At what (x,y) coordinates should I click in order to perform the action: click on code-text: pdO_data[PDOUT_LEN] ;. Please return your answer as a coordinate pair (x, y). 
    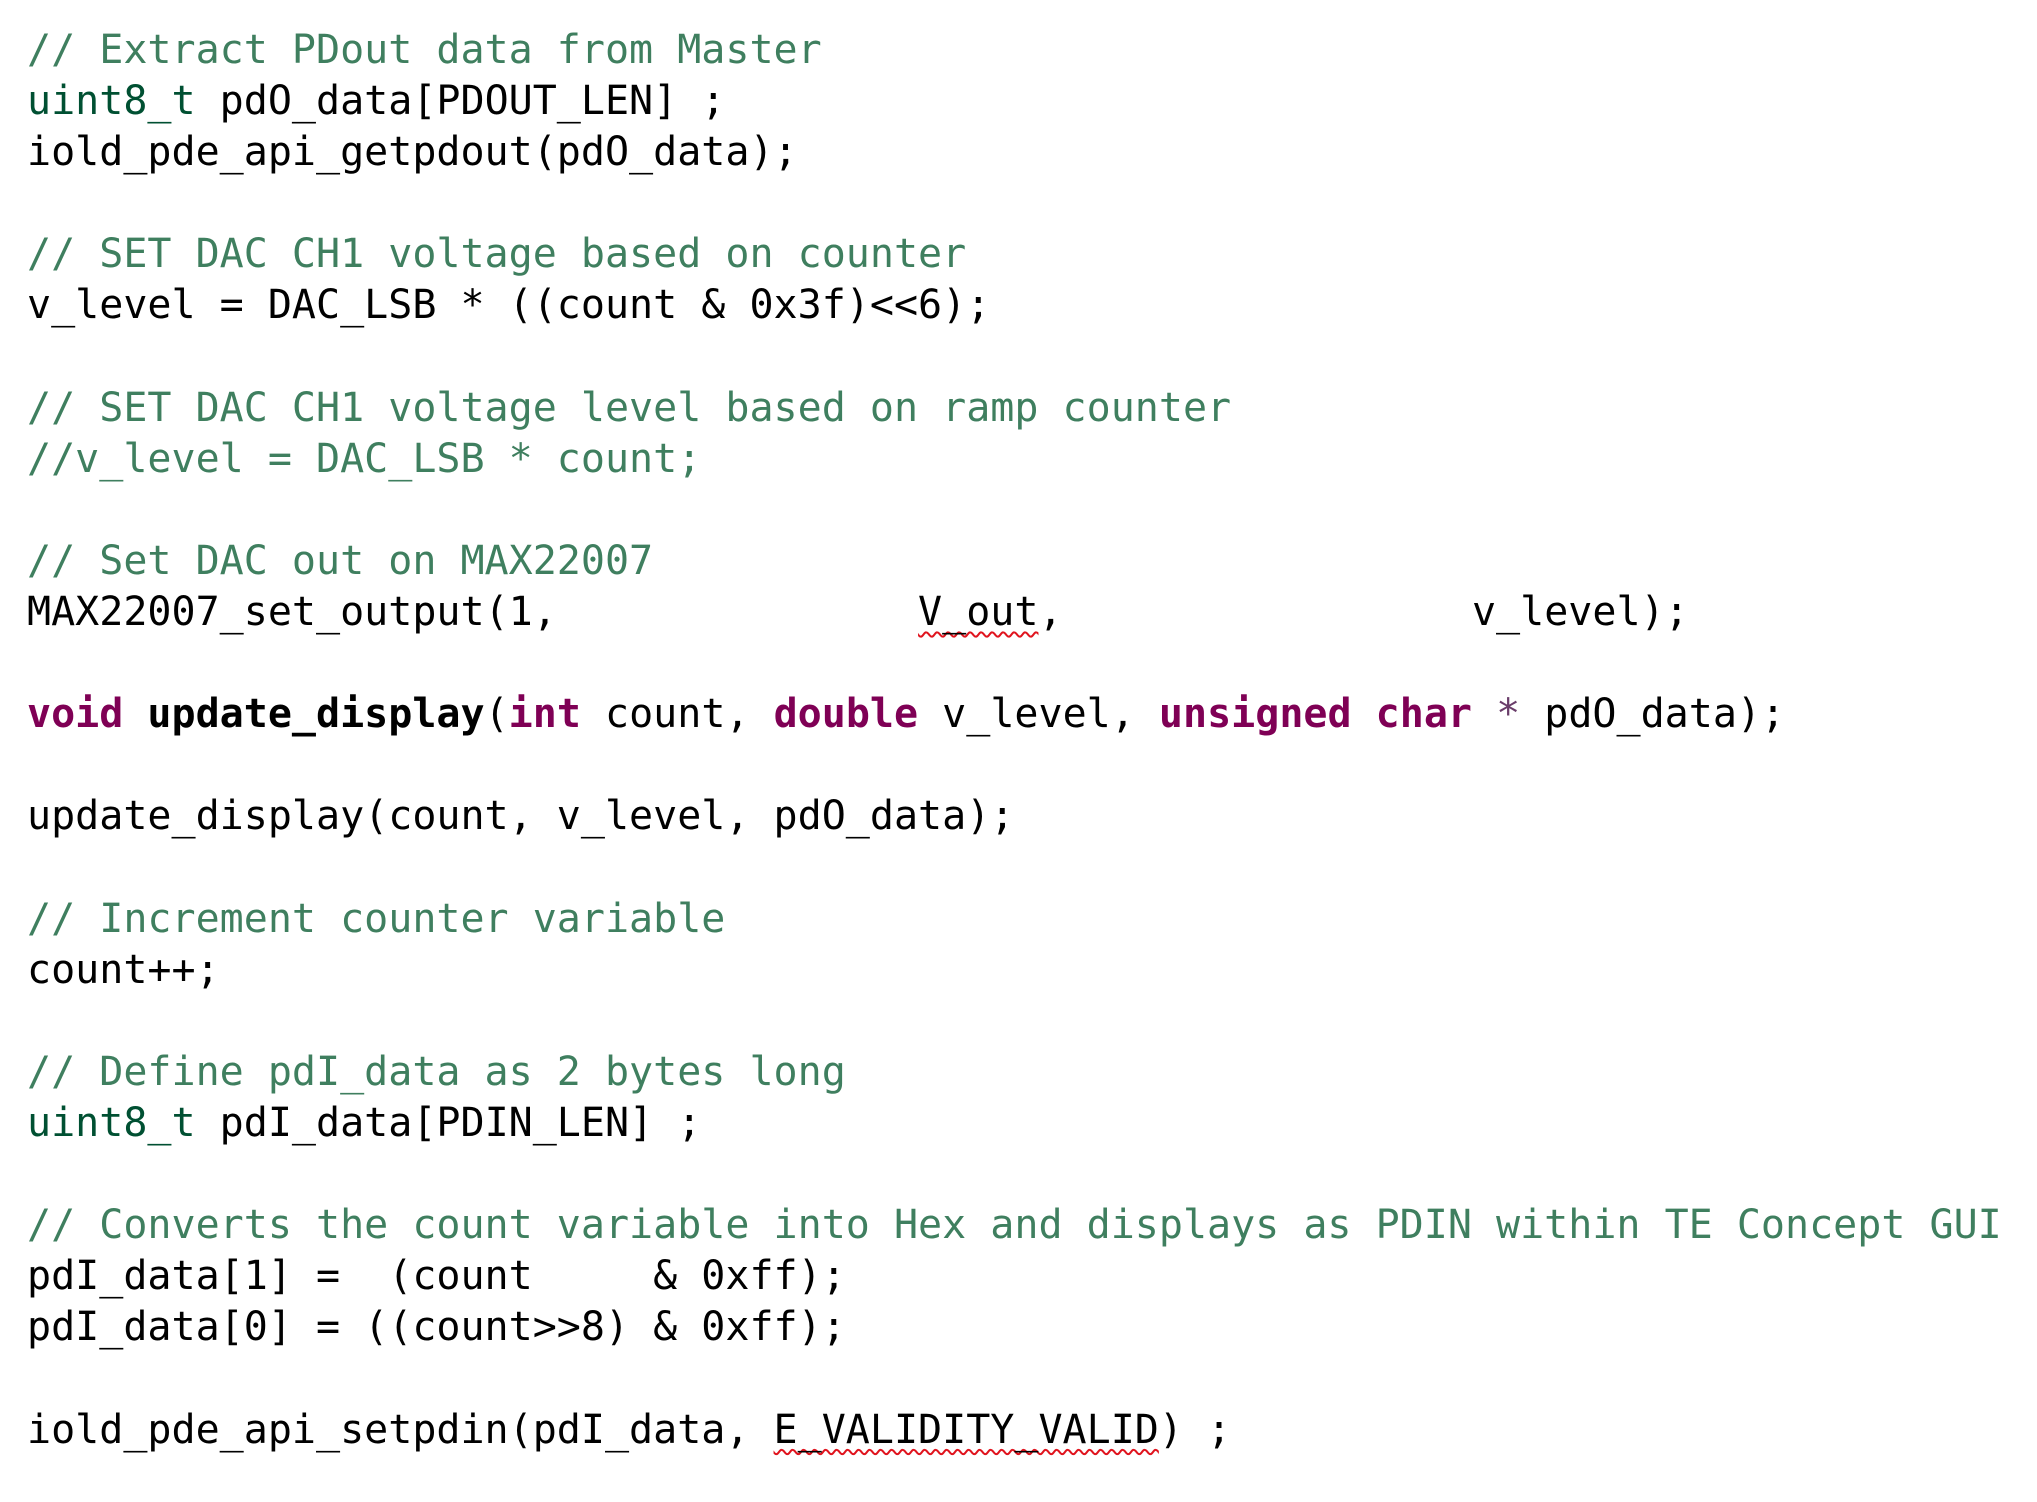
    Looking at the image, I should click on (460, 101).